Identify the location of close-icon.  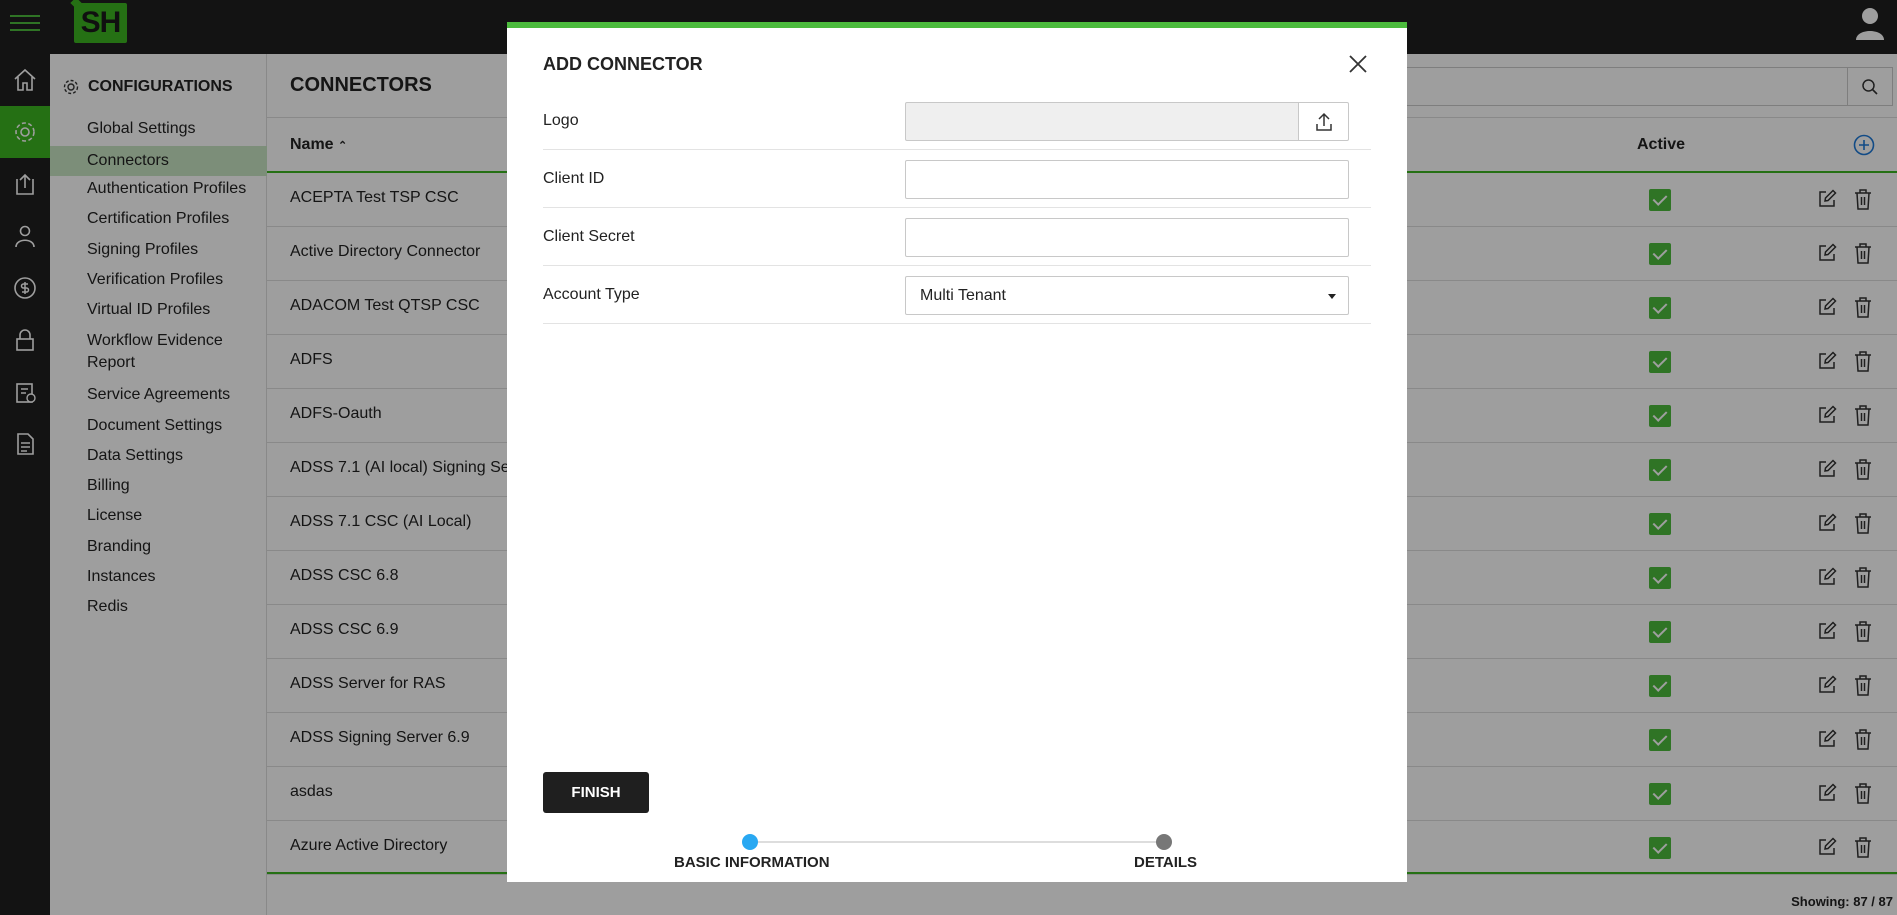
(1358, 64).